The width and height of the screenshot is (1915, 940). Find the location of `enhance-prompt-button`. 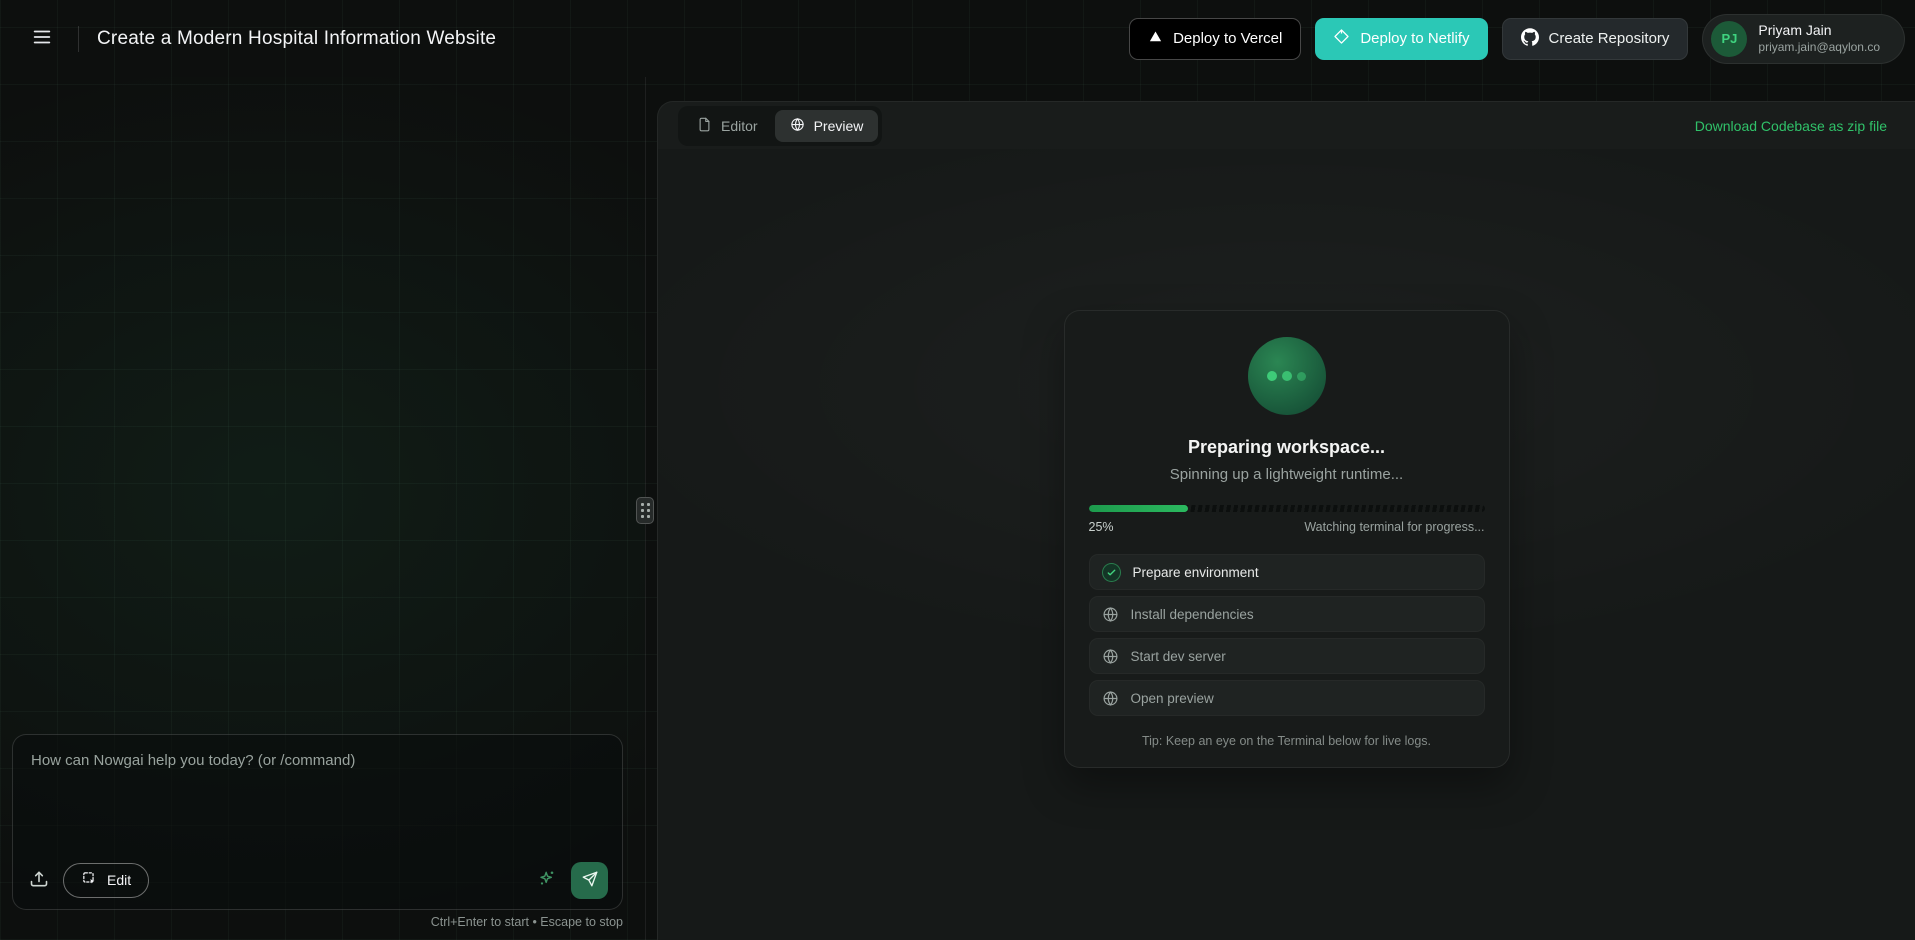

enhance-prompt-button is located at coordinates (547, 880).